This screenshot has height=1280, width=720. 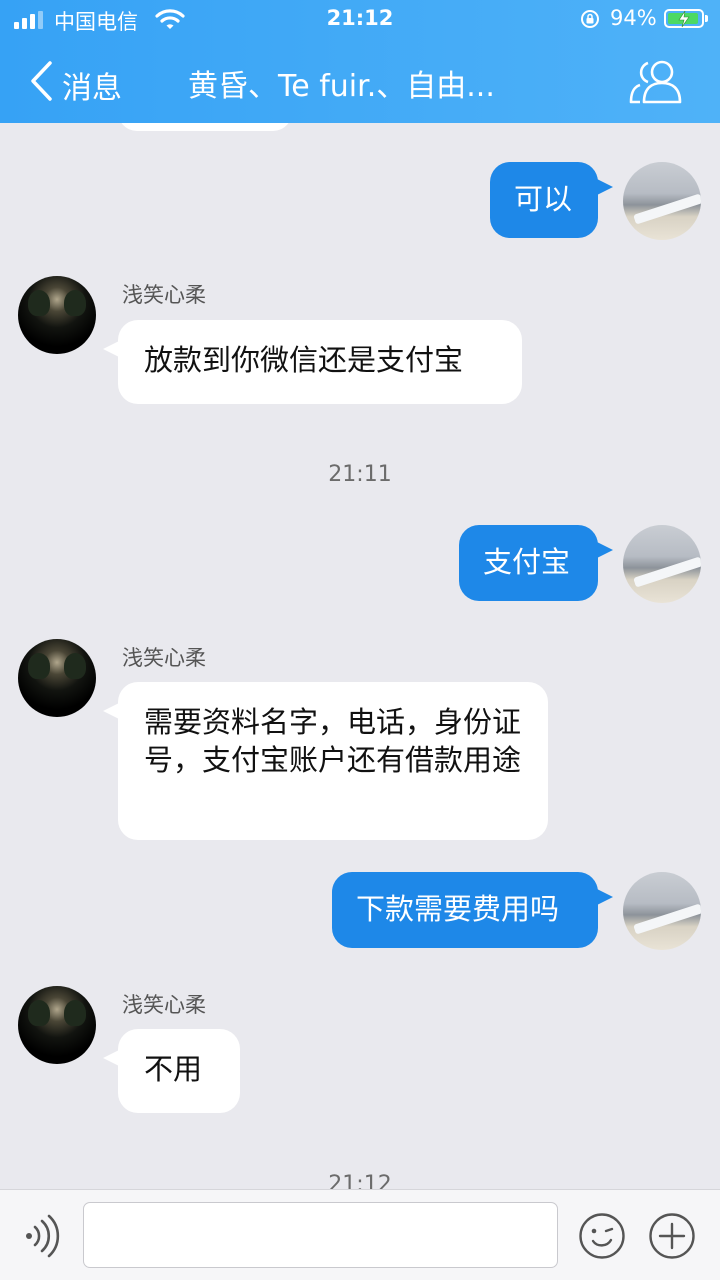 I want to click on group-members-icon, so click(x=657, y=81).